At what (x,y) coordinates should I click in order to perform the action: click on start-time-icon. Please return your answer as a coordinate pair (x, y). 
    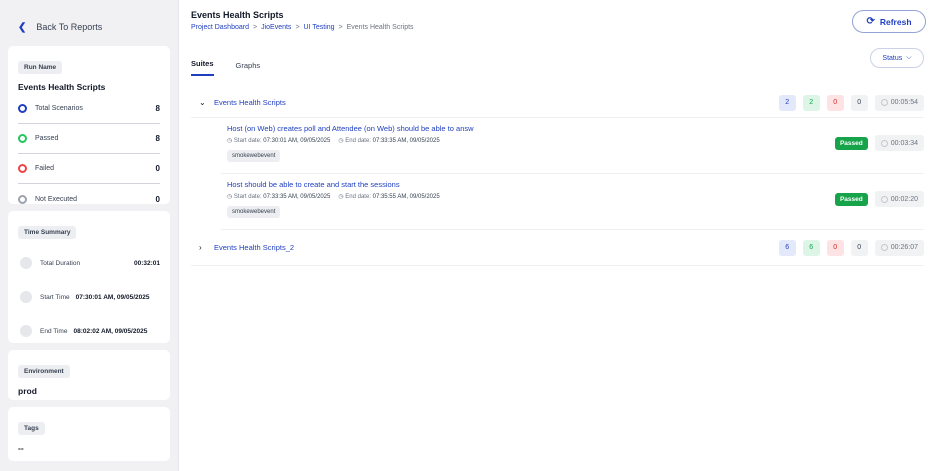
    Looking at the image, I should click on (26, 297).